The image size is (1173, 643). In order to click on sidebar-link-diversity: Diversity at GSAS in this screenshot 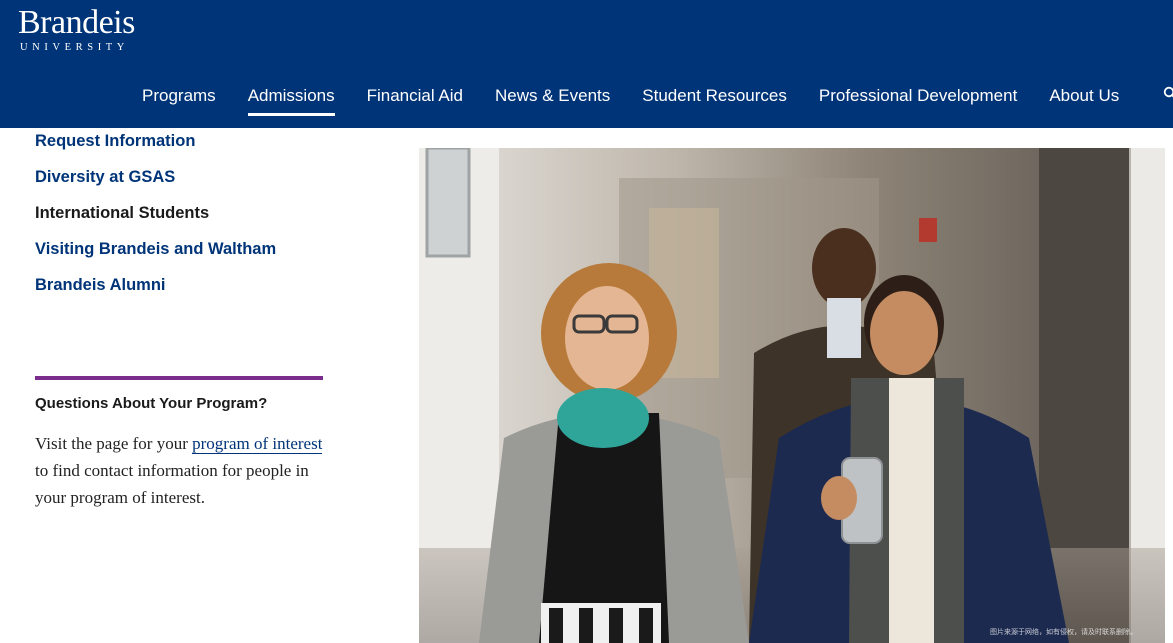, I will do `click(185, 182)`.